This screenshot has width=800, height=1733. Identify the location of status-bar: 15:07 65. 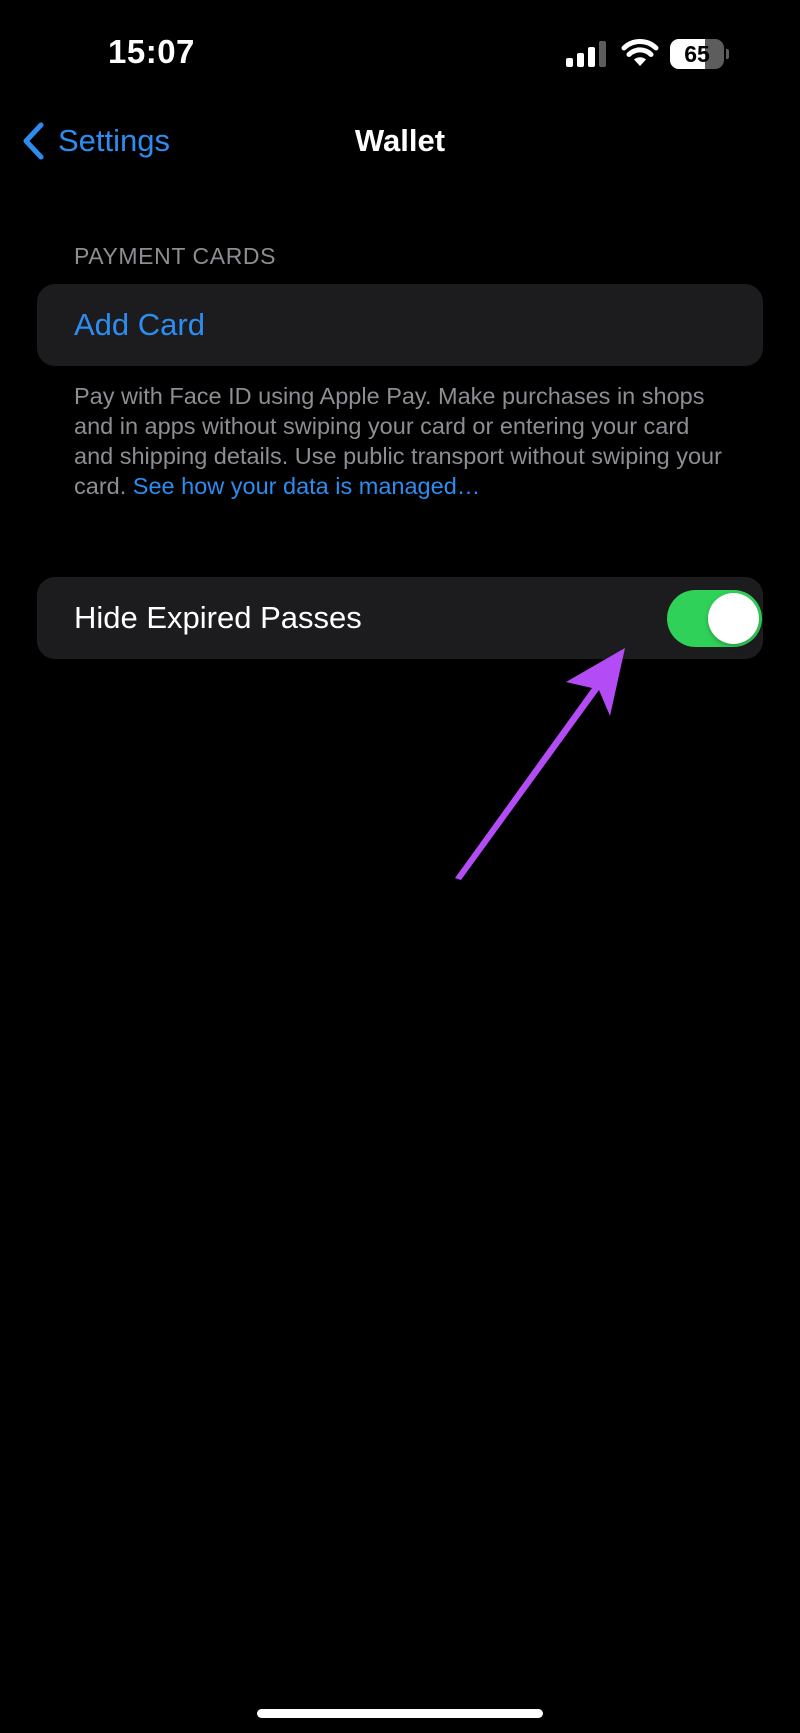
(400, 50).